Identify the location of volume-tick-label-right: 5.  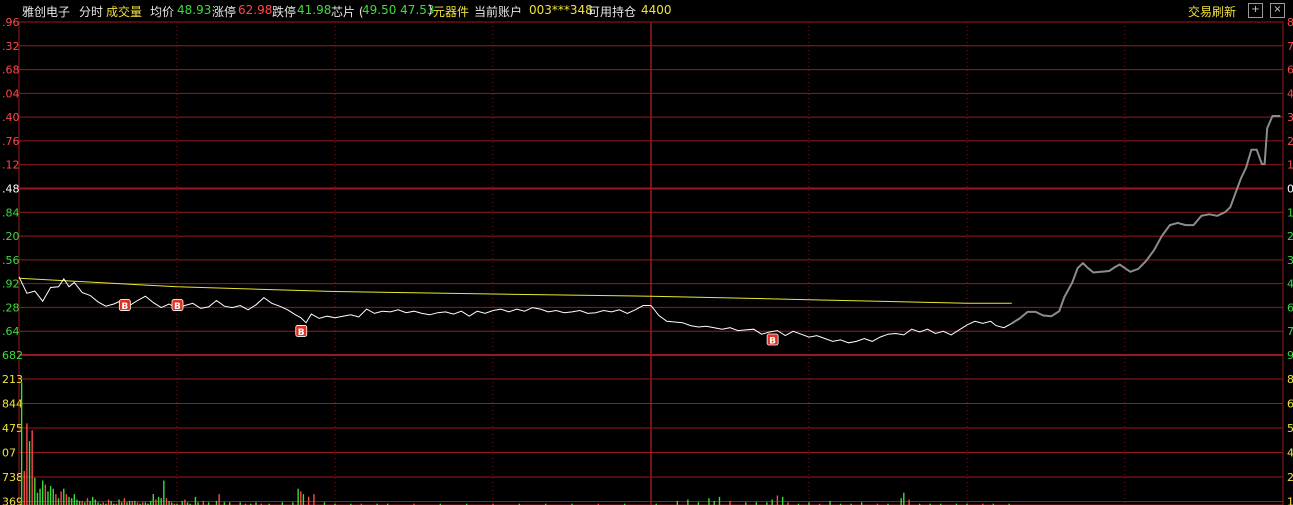
(1290, 428).